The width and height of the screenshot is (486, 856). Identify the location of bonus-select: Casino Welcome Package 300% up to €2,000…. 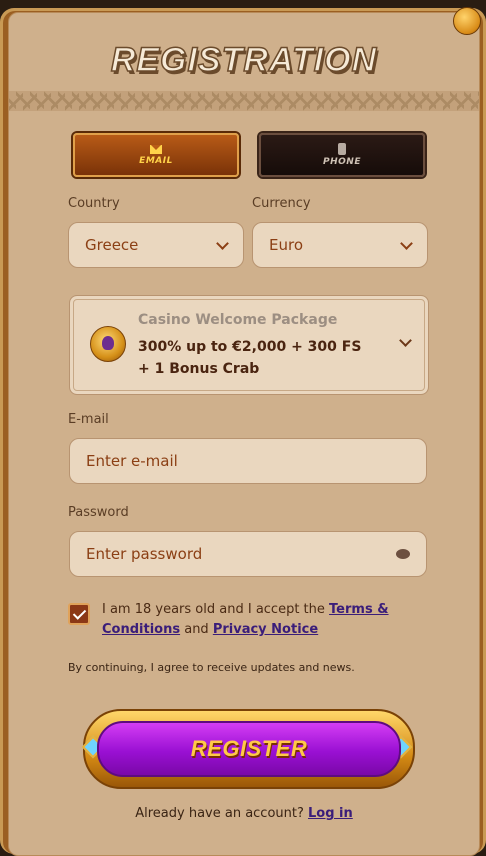
(249, 345).